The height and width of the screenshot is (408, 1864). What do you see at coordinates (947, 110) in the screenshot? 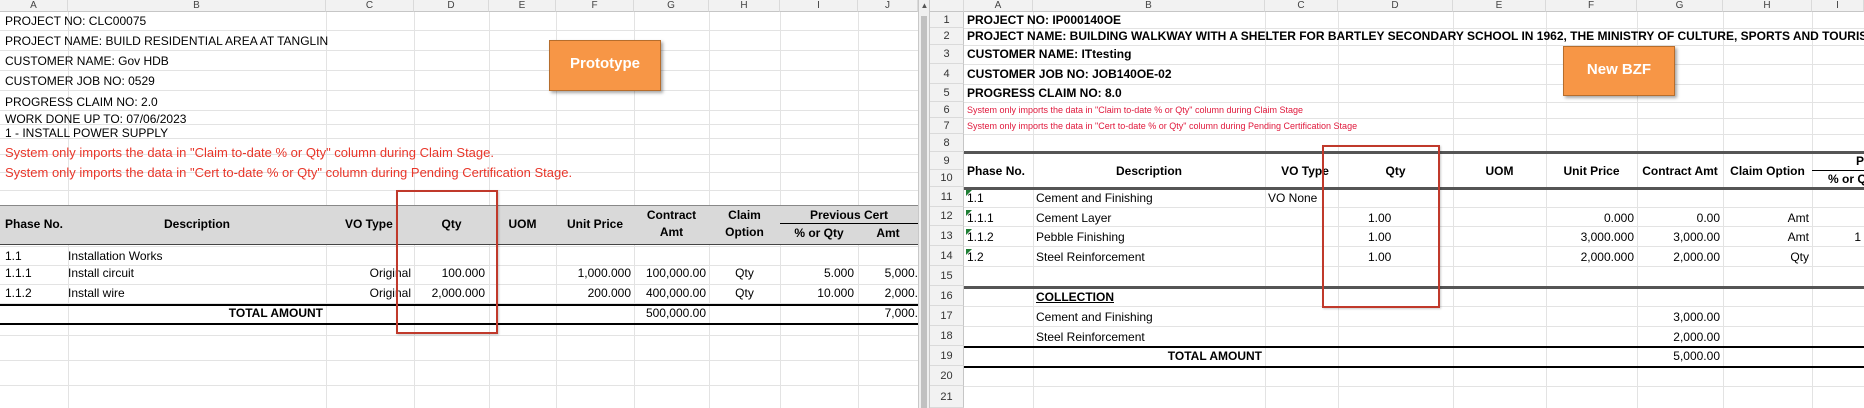
I see `row-header-6: 6` at bounding box center [947, 110].